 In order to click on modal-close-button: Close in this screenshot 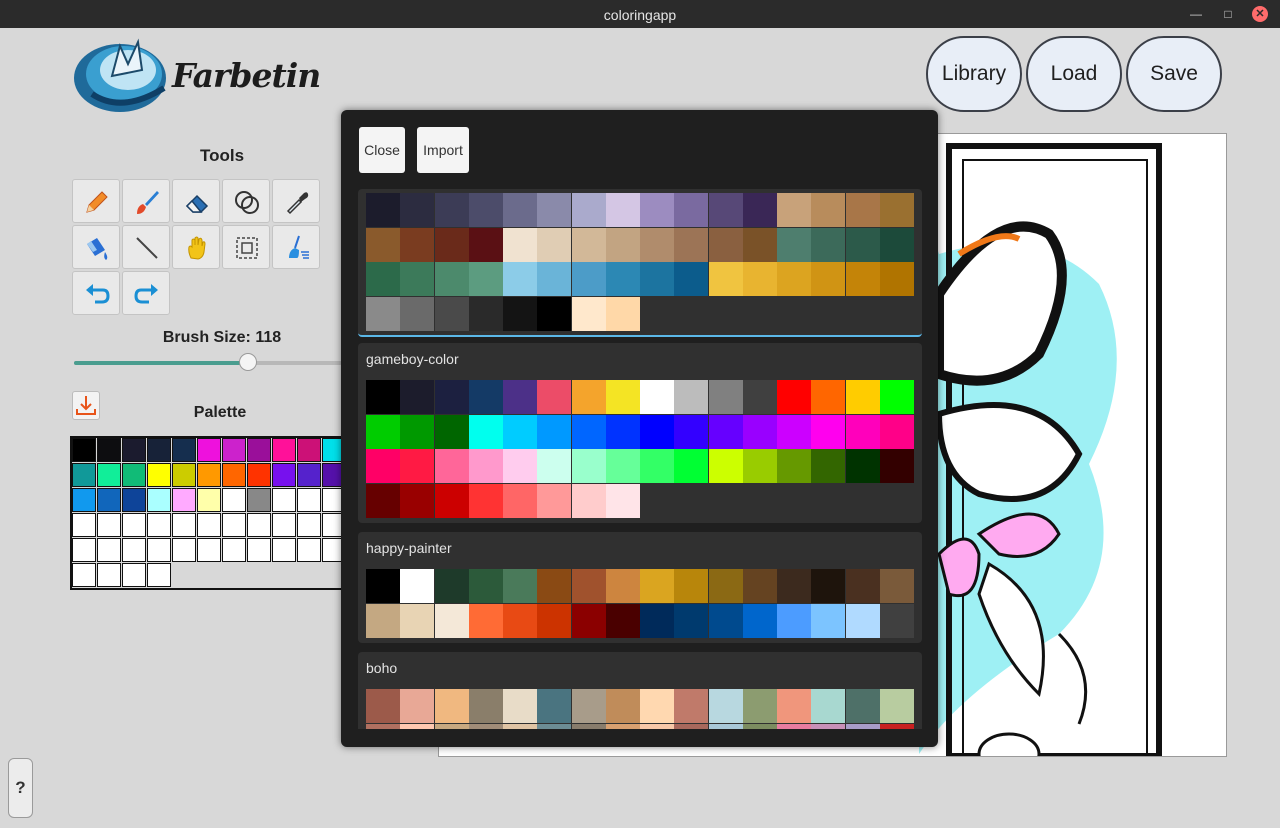, I will do `click(382, 150)`.